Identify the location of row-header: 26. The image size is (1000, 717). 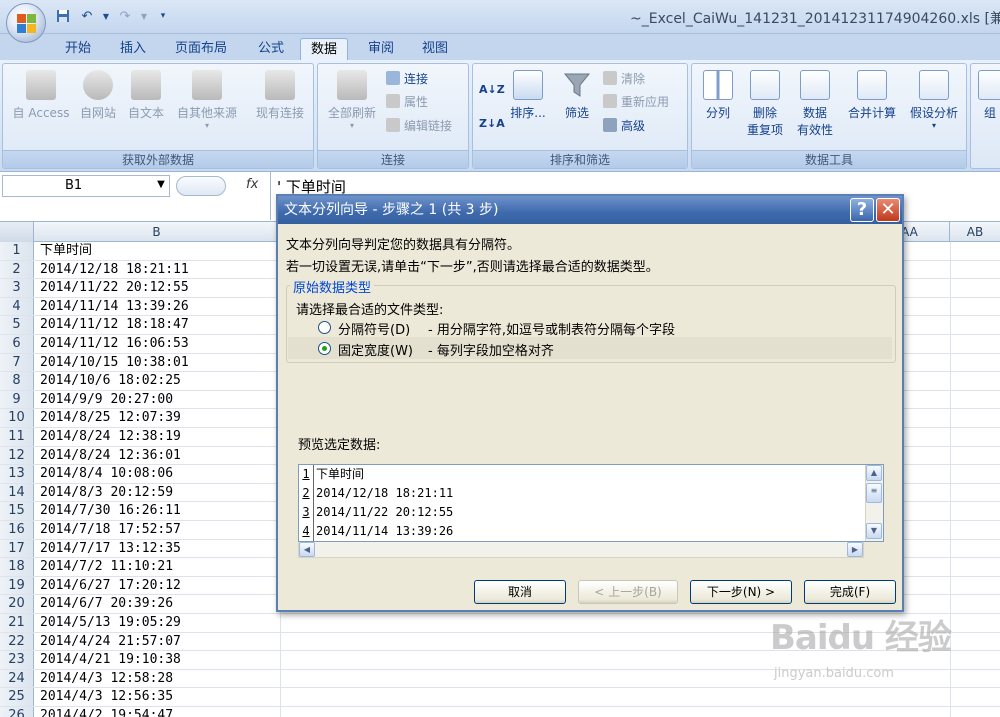
(17, 712).